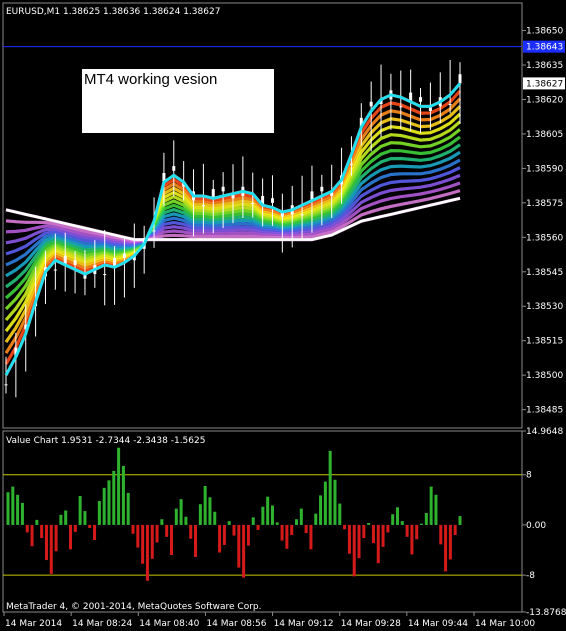 This screenshot has width=566, height=631. What do you see at coordinates (33, 624) in the screenshot?
I see `time-tick-label: 14 Mar 2014` at bounding box center [33, 624].